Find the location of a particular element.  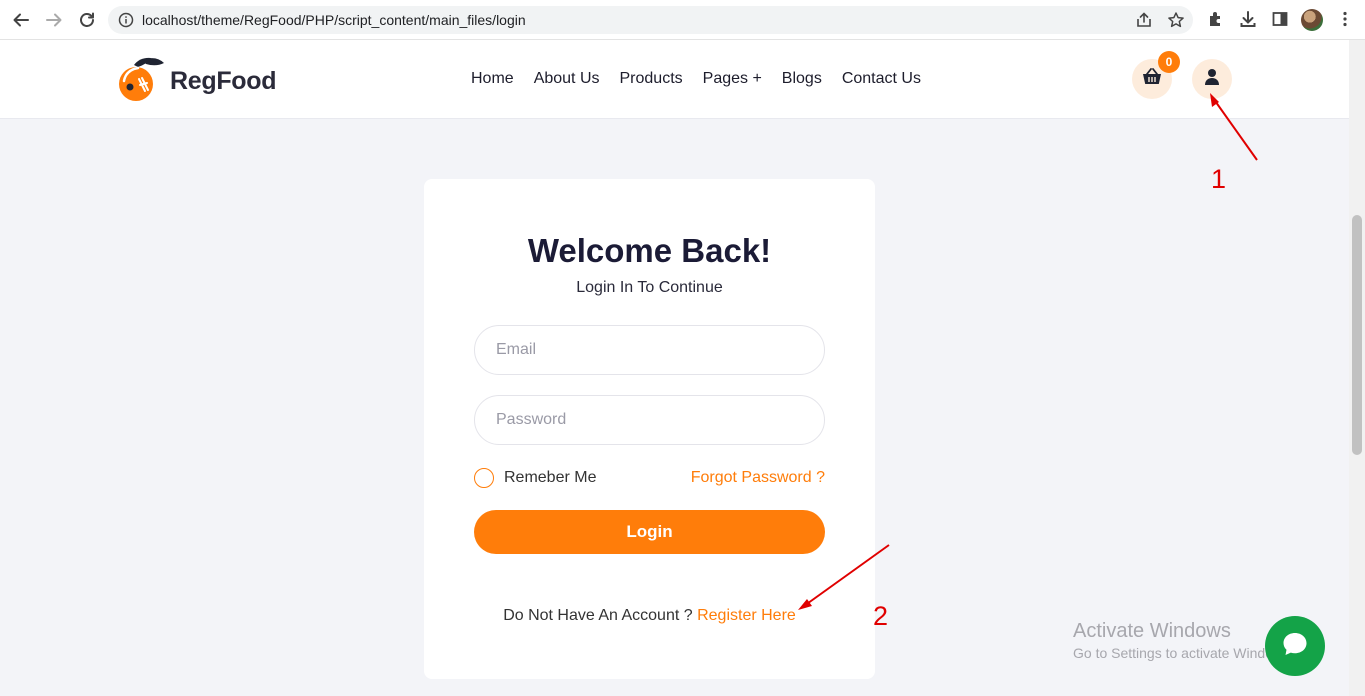

nav-products: Products is located at coordinates (651, 79).